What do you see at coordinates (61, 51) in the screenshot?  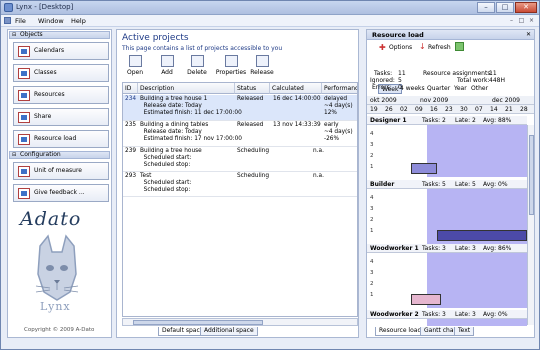 I see `calendars-button: Calendars` at bounding box center [61, 51].